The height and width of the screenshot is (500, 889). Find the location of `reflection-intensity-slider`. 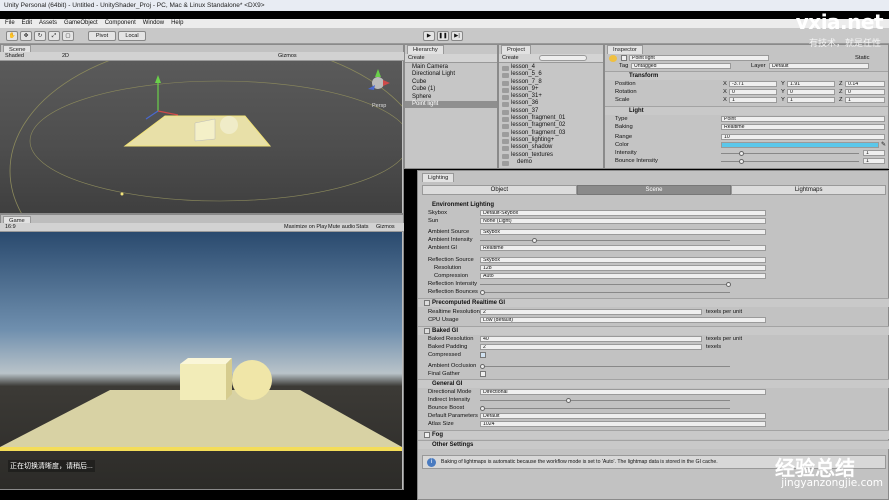

reflection-intensity-slider is located at coordinates (605, 284).